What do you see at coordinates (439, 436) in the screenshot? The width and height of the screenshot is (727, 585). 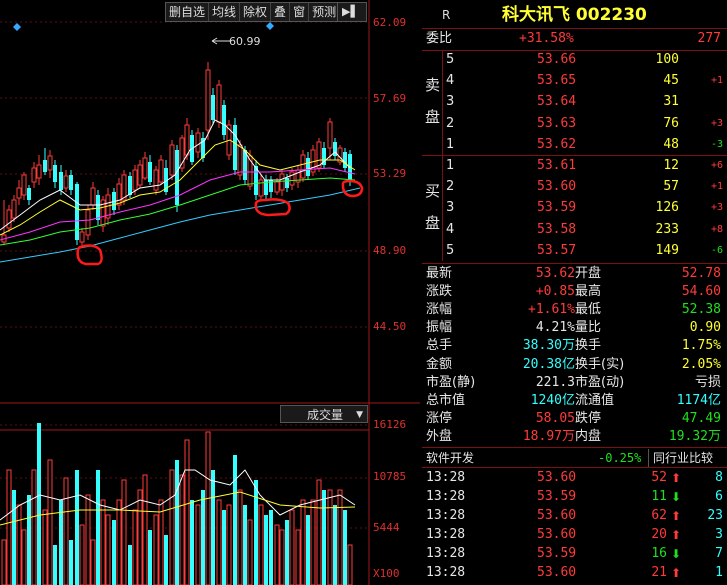 I see `stat-label: 外盘` at bounding box center [439, 436].